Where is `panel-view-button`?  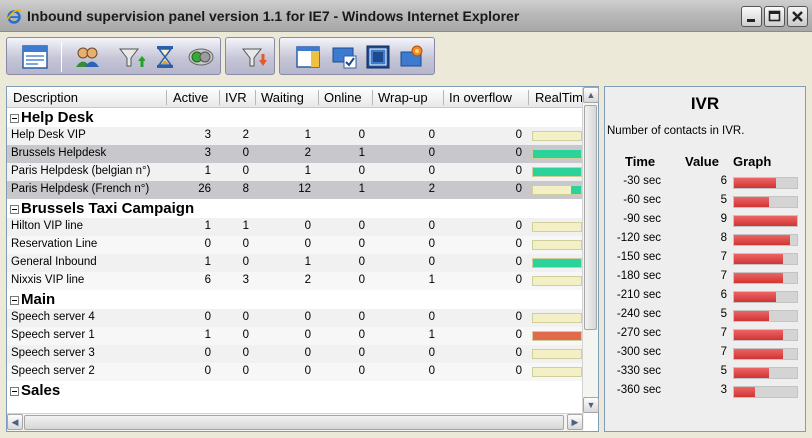 panel-view-button is located at coordinates (35, 57).